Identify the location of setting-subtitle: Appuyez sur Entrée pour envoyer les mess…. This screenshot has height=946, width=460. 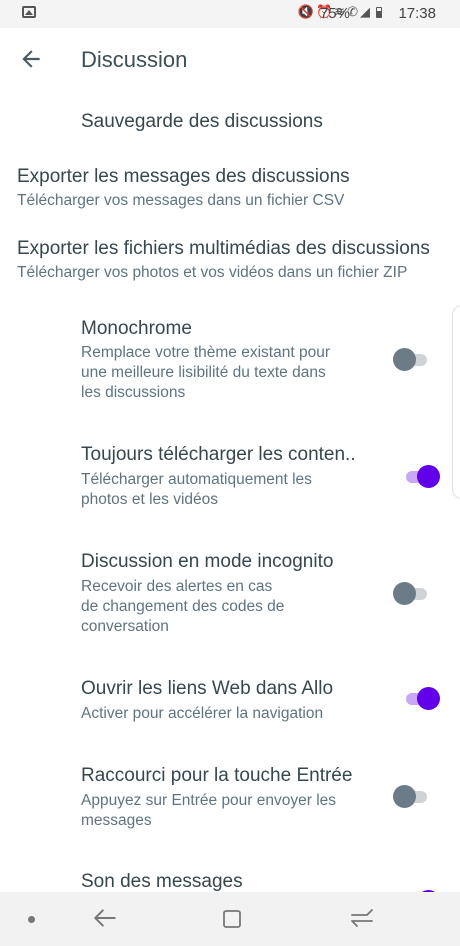
(208, 811).